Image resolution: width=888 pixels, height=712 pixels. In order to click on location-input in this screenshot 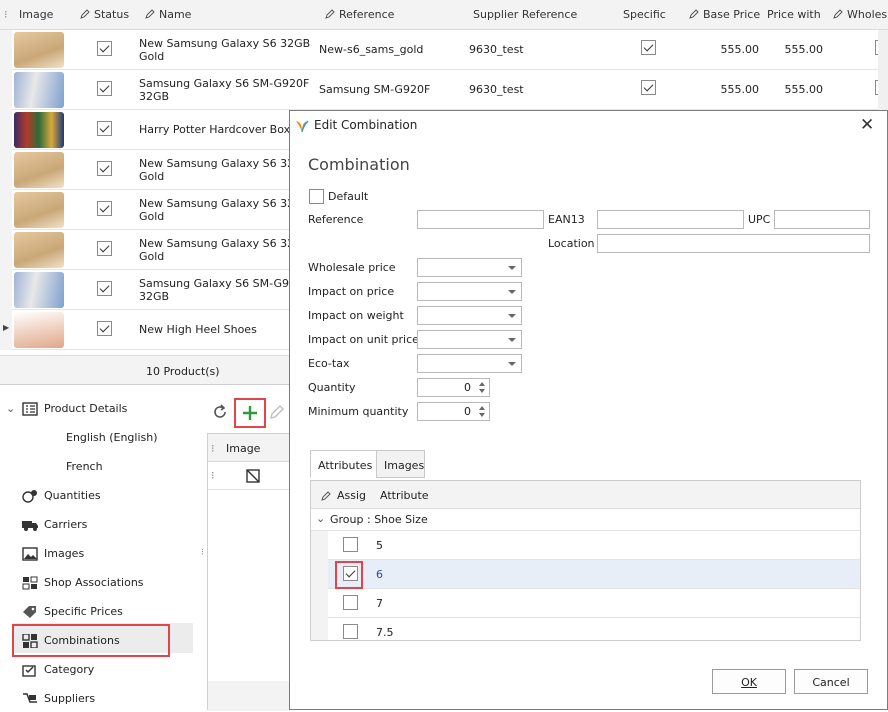, I will do `click(733, 243)`.